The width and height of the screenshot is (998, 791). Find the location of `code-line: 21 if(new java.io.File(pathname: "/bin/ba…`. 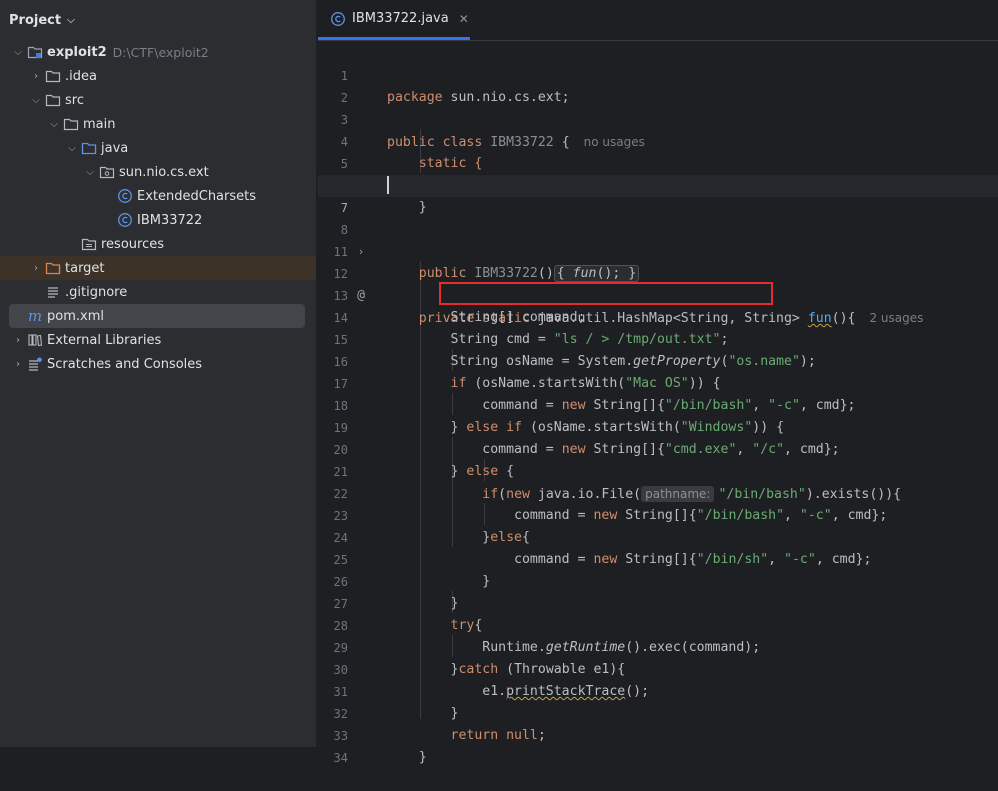

code-line: 21 if(new java.io.File(pathname: "/bin/ba… is located at coordinates (658, 470).